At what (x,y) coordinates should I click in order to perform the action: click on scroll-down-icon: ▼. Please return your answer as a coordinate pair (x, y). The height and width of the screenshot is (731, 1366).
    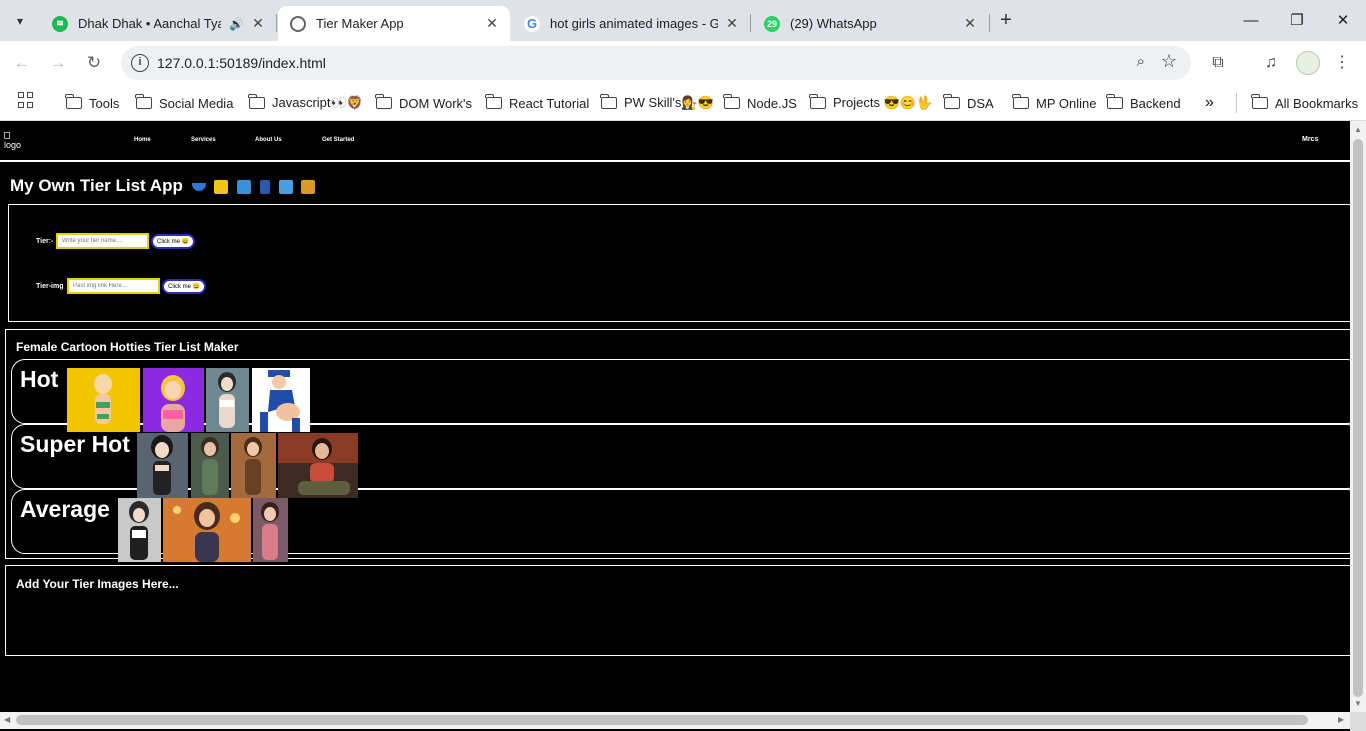
    Looking at the image, I should click on (1358, 703).